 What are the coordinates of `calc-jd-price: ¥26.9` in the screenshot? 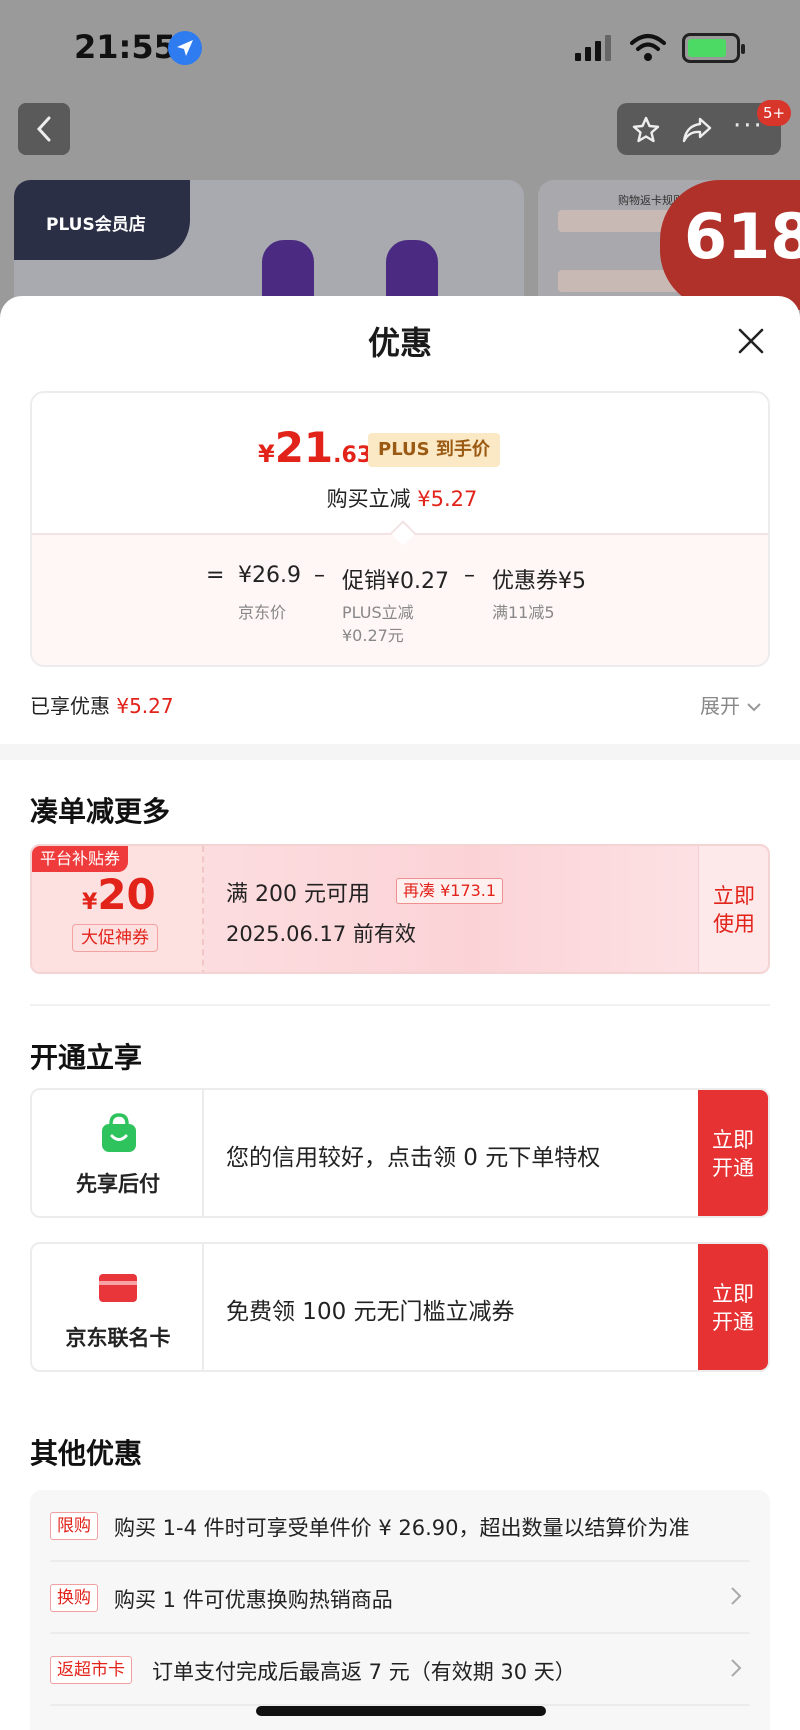 It's located at (269, 575).